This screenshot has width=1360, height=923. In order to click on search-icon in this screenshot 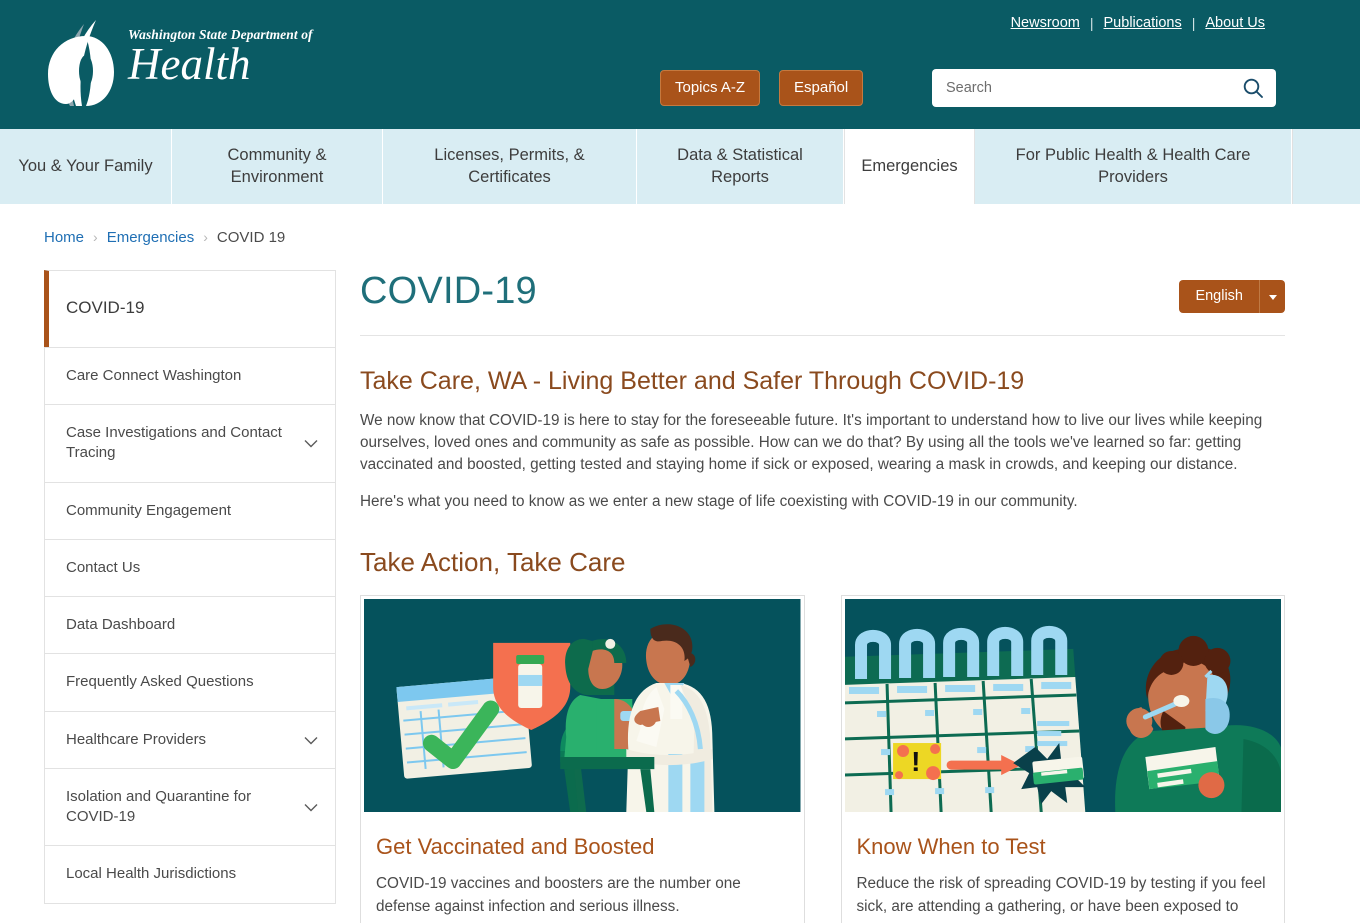, I will do `click(1253, 88)`.